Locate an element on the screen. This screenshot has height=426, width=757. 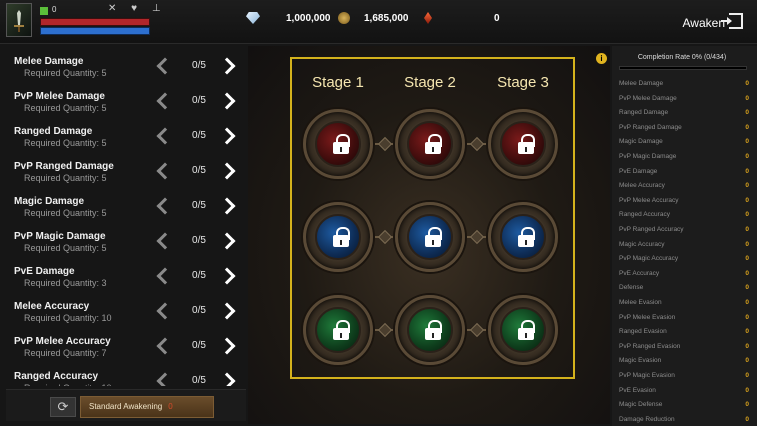
coin-icon is located at coordinates (344, 18).